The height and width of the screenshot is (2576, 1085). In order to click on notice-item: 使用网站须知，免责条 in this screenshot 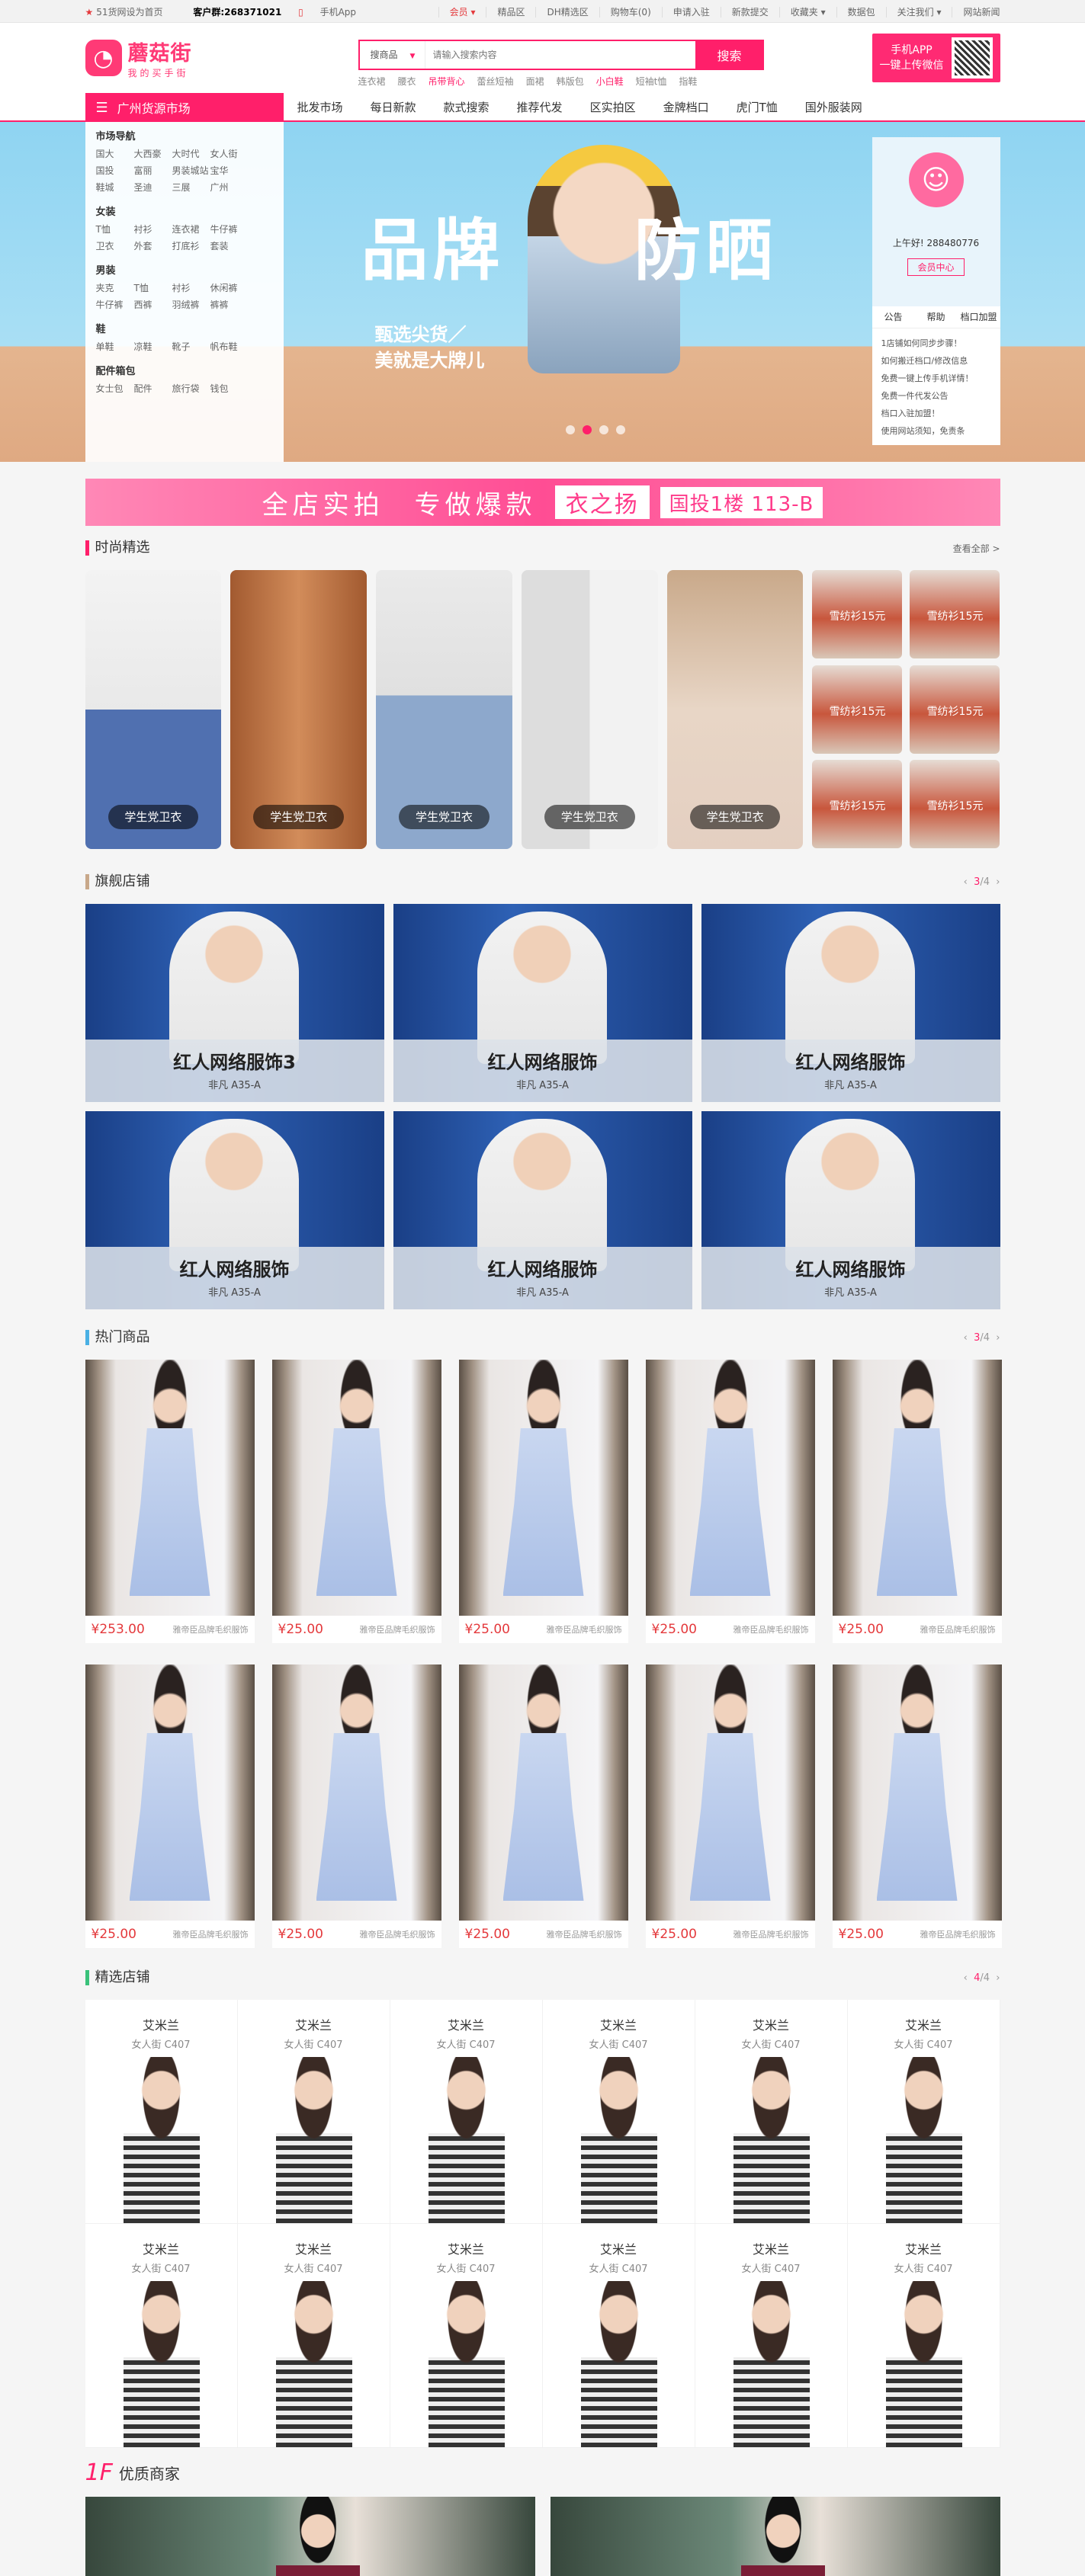, I will do `click(936, 431)`.